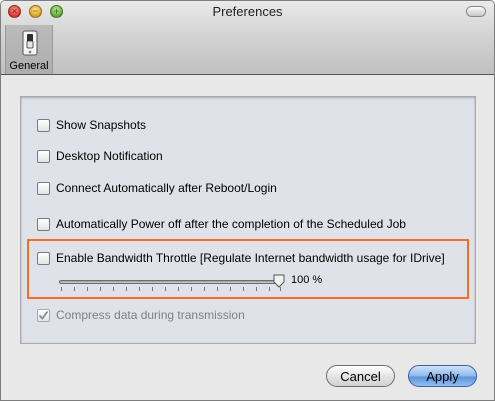 The image size is (495, 401). What do you see at coordinates (166, 188) in the screenshot?
I see `option-label: Connect Automatically after Reboot/Login` at bounding box center [166, 188].